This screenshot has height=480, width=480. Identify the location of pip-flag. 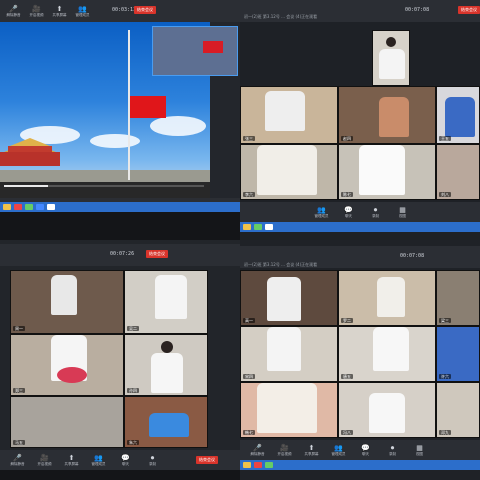
(213, 47).